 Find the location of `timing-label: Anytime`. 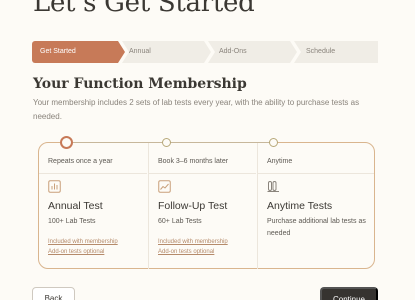

timing-label: Anytime is located at coordinates (280, 161).